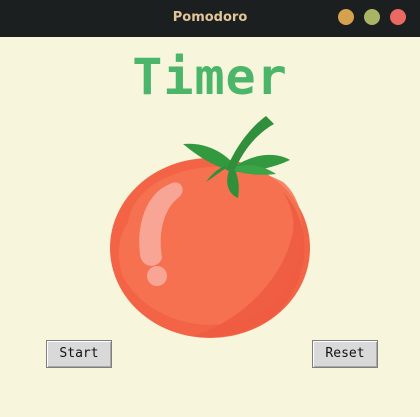 This screenshot has width=420, height=417. I want to click on maximize-button, so click(372, 17).